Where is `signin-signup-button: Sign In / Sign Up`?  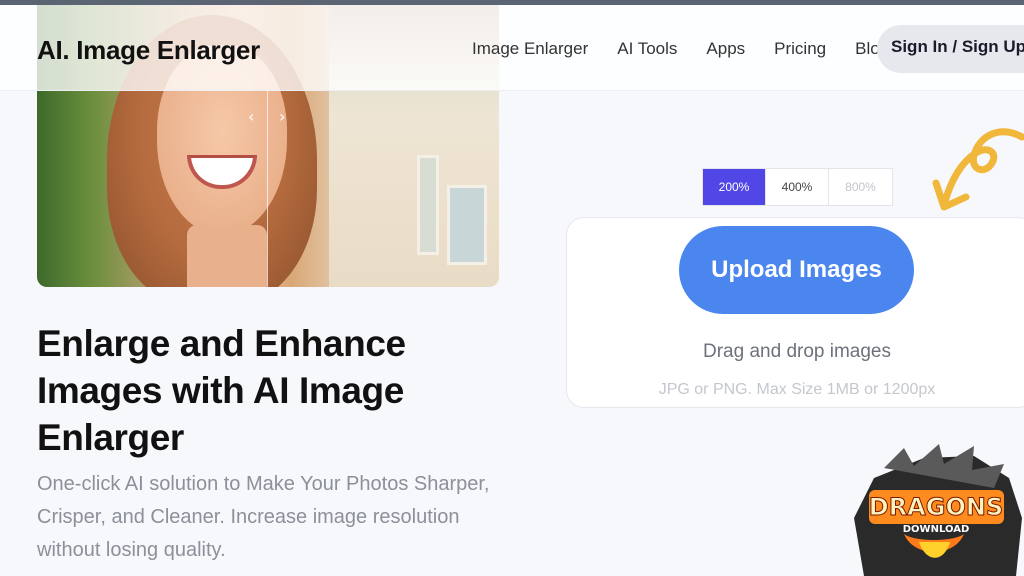
signin-signup-button: Sign In / Sign Up is located at coordinates (950, 49).